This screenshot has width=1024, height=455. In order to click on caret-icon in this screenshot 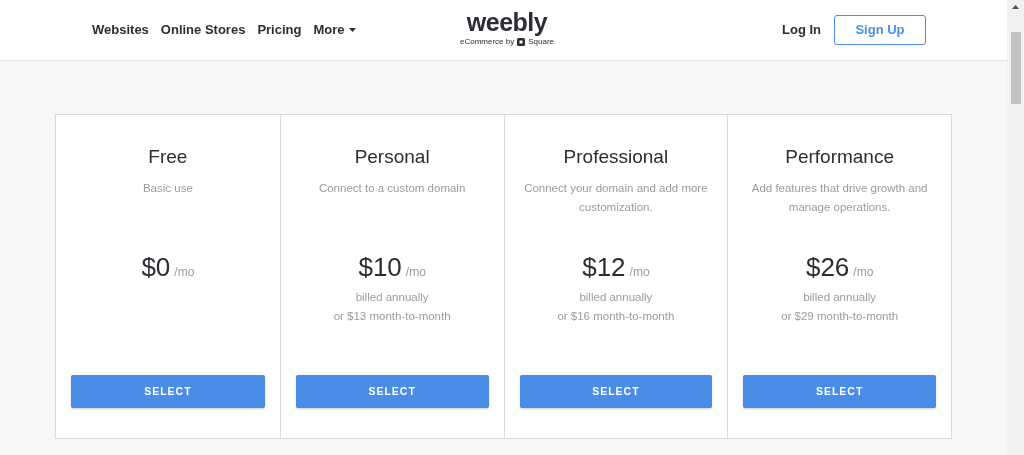, I will do `click(352, 30)`.